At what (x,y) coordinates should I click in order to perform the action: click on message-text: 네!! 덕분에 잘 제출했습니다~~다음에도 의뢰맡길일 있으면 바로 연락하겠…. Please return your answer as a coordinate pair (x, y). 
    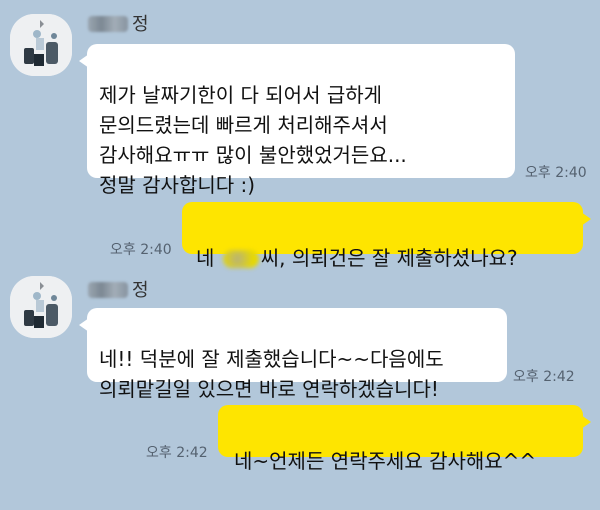
    Looking at the image, I should click on (271, 374).